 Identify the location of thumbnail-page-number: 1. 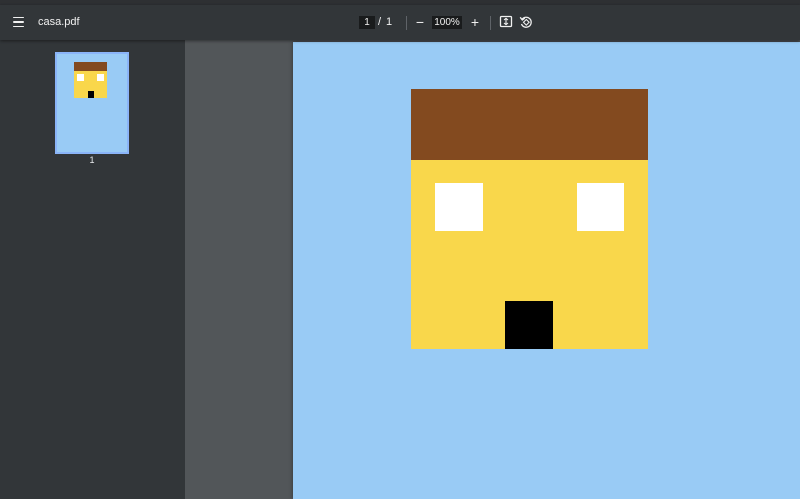
(92, 160).